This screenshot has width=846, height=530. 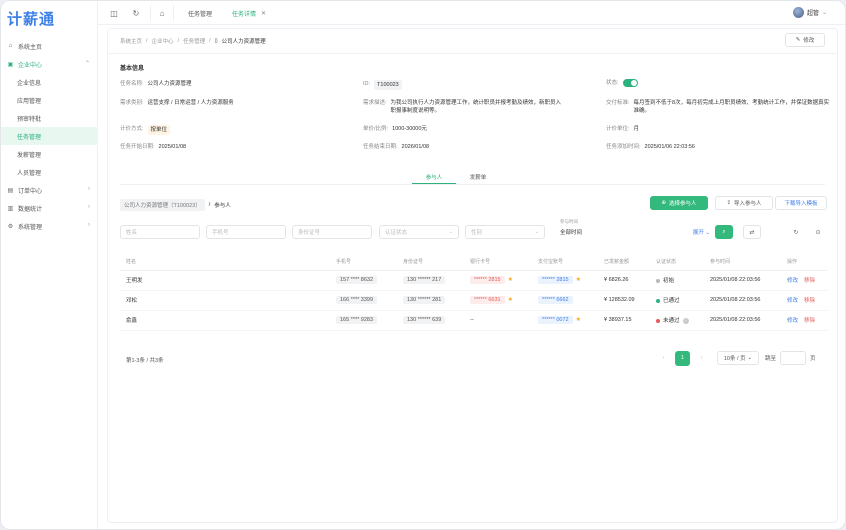 What do you see at coordinates (430, 280) in the screenshot?
I see `cell-idcard: 130 ****** 217` at bounding box center [430, 280].